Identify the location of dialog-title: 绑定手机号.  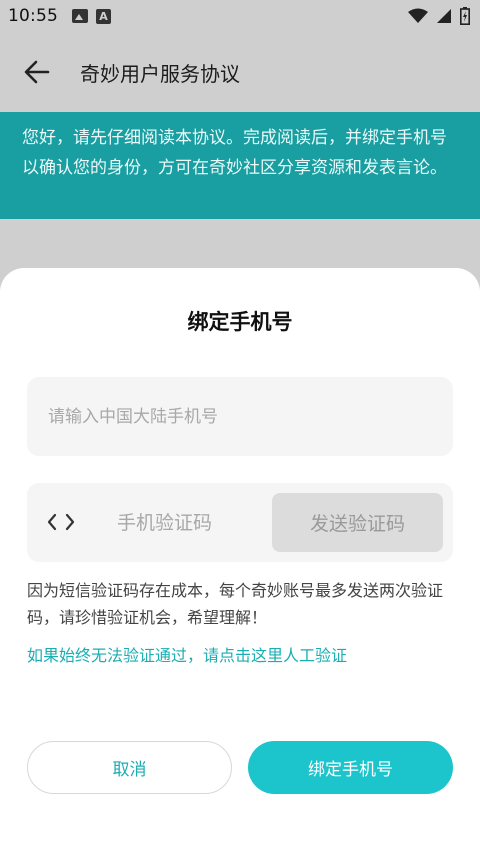
(240, 322).